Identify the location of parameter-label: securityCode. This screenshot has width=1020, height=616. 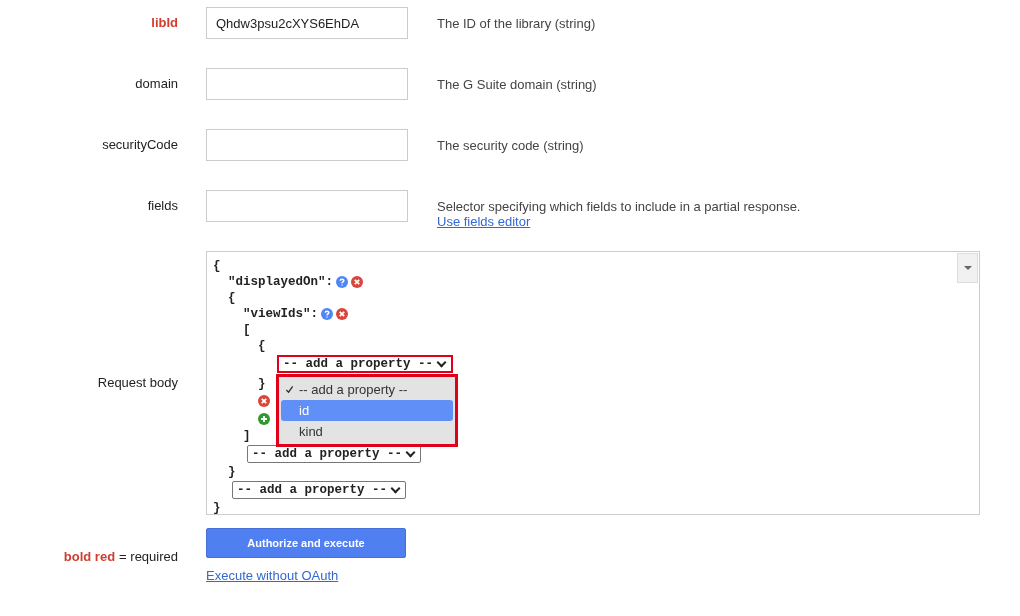
(139, 145).